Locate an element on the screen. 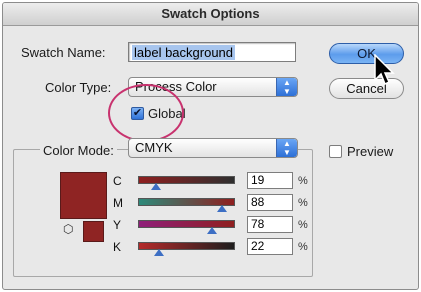 This screenshot has height=292, width=421. slider-track-k is located at coordinates (186, 246).